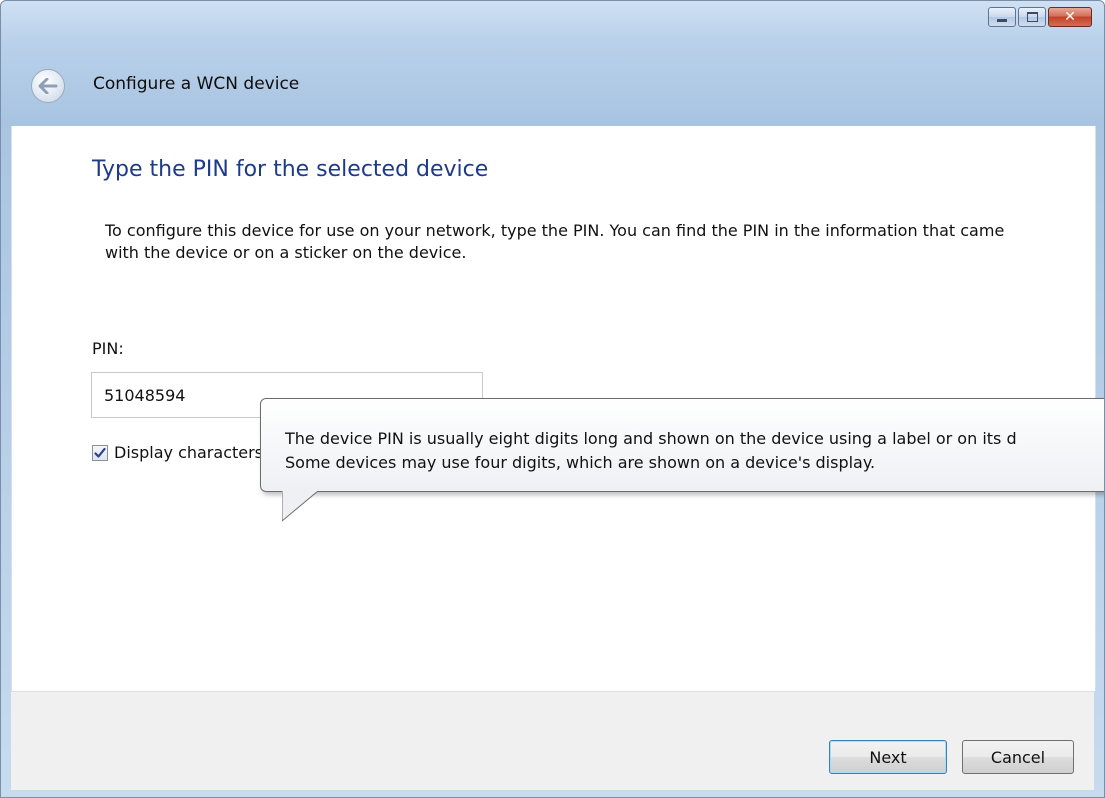 The height and width of the screenshot is (798, 1105). What do you see at coordinates (1018, 757) in the screenshot?
I see `cancel-button: Cancel` at bounding box center [1018, 757].